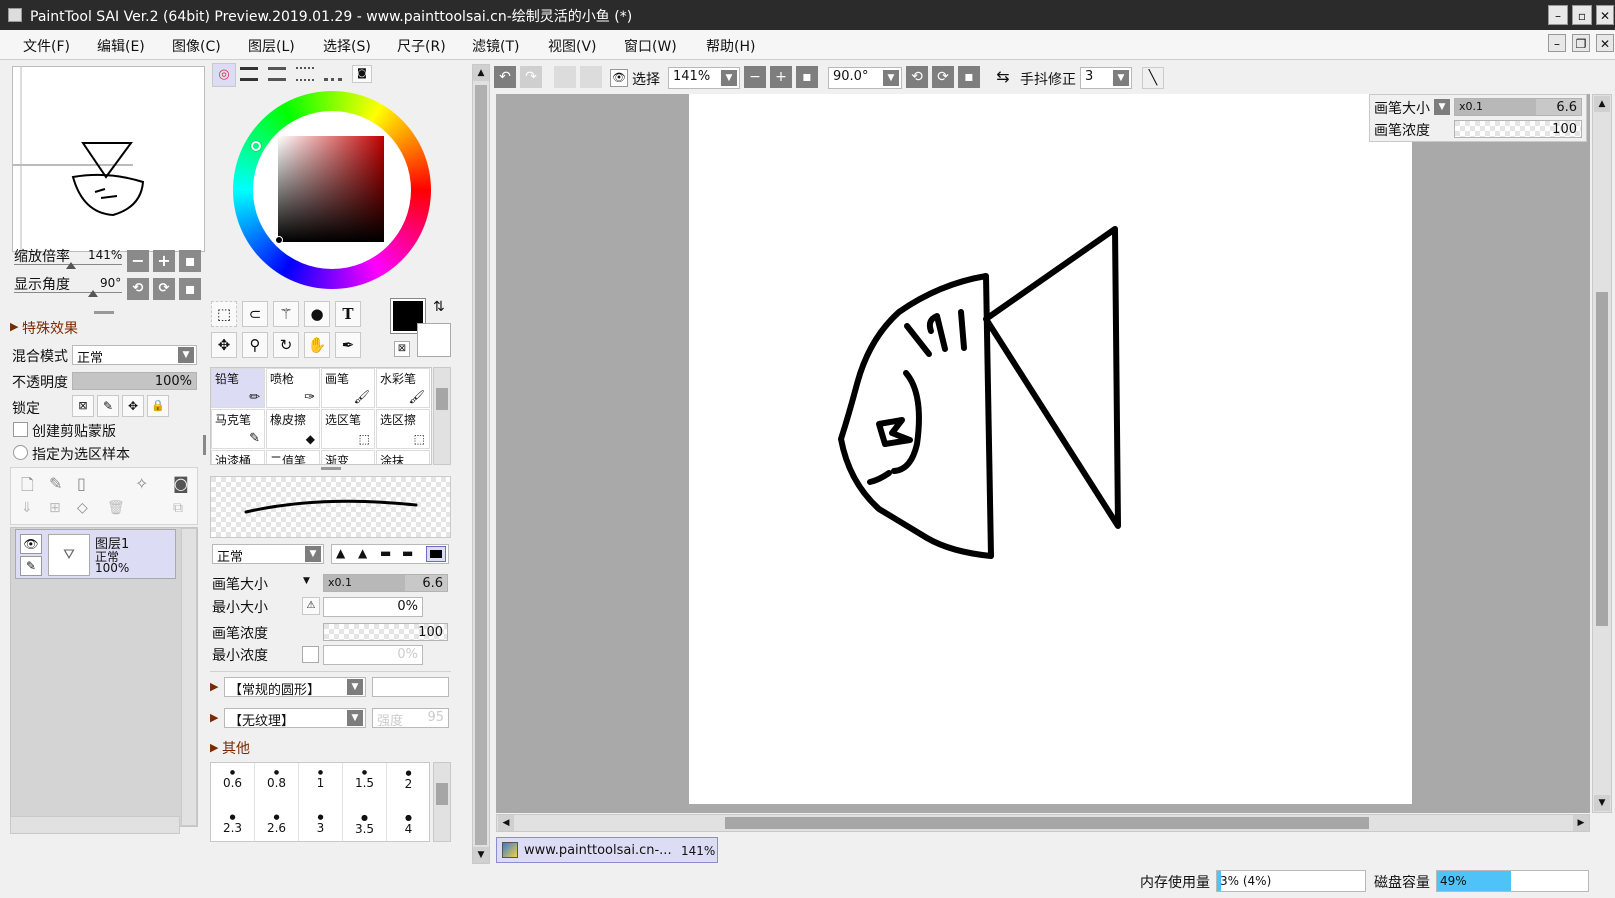  I want to click on merge-down-icon: ⇓, so click(27, 508).